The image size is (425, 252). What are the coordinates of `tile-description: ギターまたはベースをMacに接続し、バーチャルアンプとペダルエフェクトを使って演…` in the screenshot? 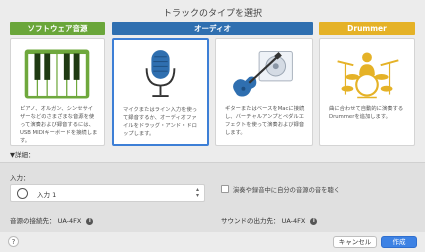 It's located at (265, 121).